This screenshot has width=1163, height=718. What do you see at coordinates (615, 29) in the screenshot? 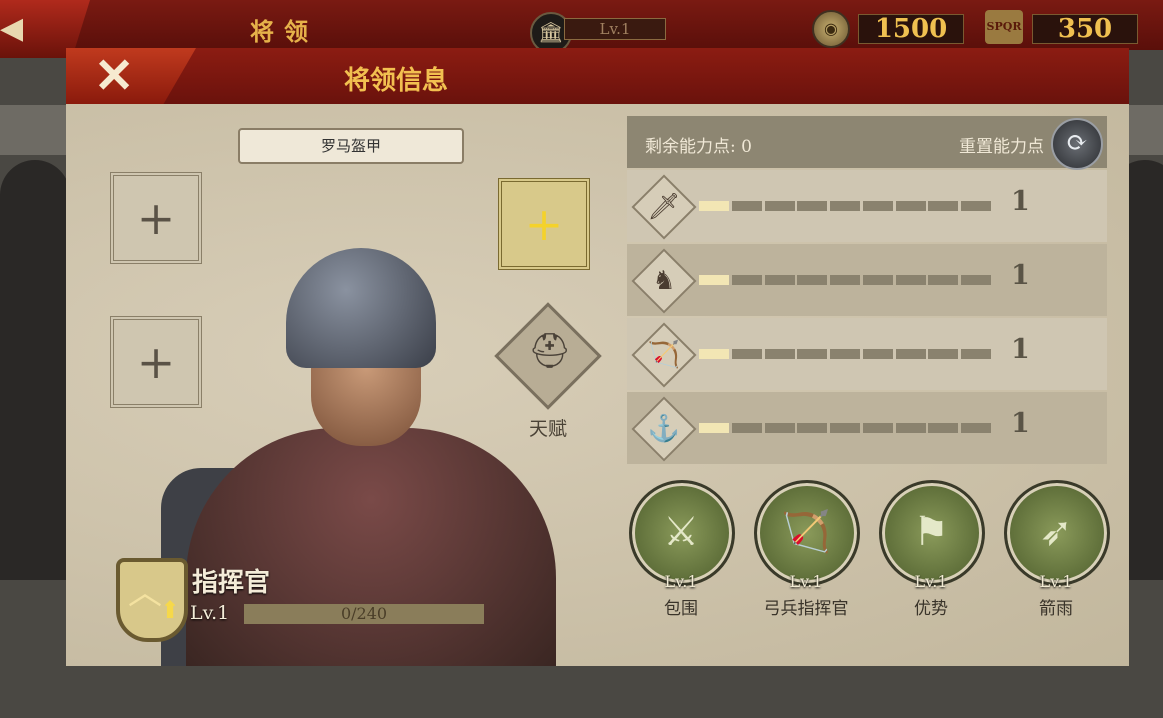
I see `castle-level-text: Lv.1` at bounding box center [615, 29].